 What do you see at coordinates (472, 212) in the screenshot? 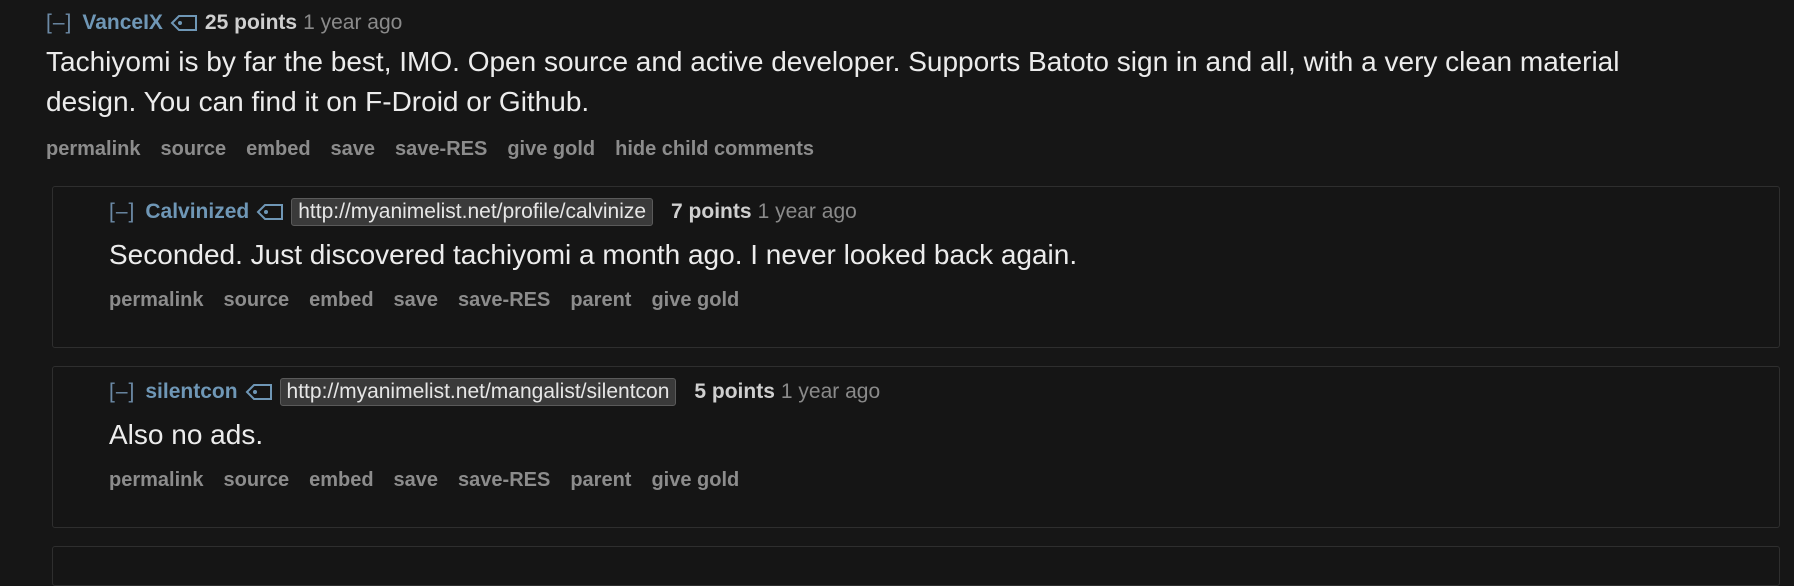
I see `user-flair: http://myanimelist.net/profile/calvinize` at bounding box center [472, 212].